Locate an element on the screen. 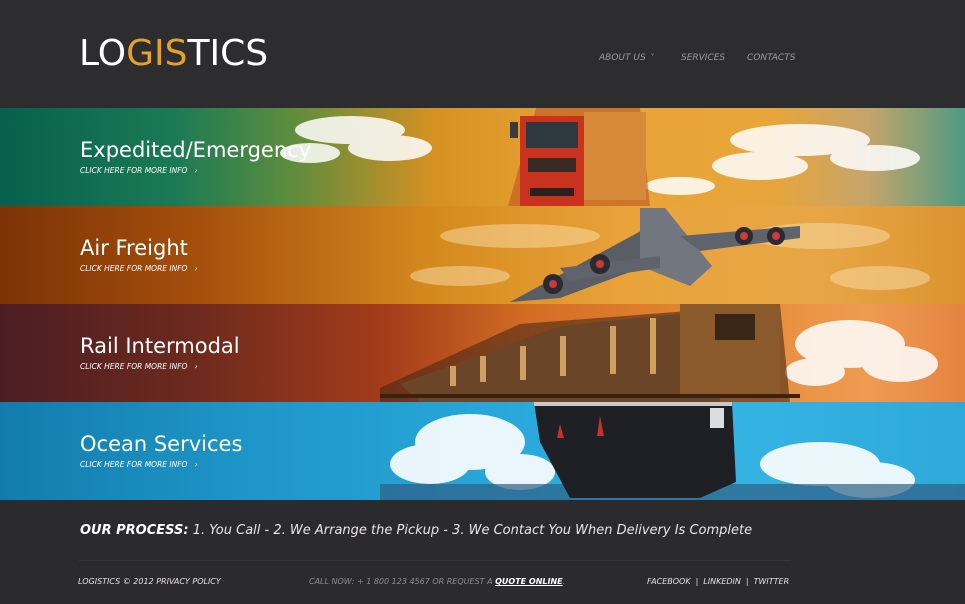 The image size is (965, 604). footer-social: FACEBOOK | LINKEDIN | TWITTER is located at coordinates (718, 581).